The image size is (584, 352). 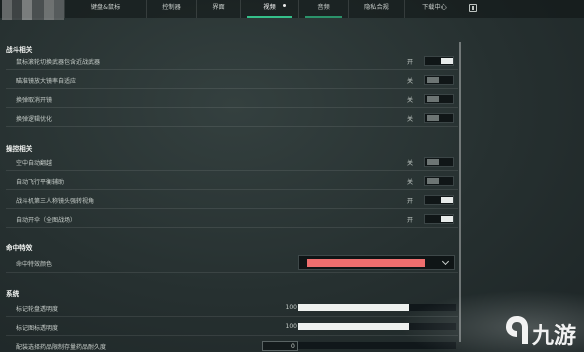 I want to click on tab-privacy: 隐私合规, so click(x=376, y=9).